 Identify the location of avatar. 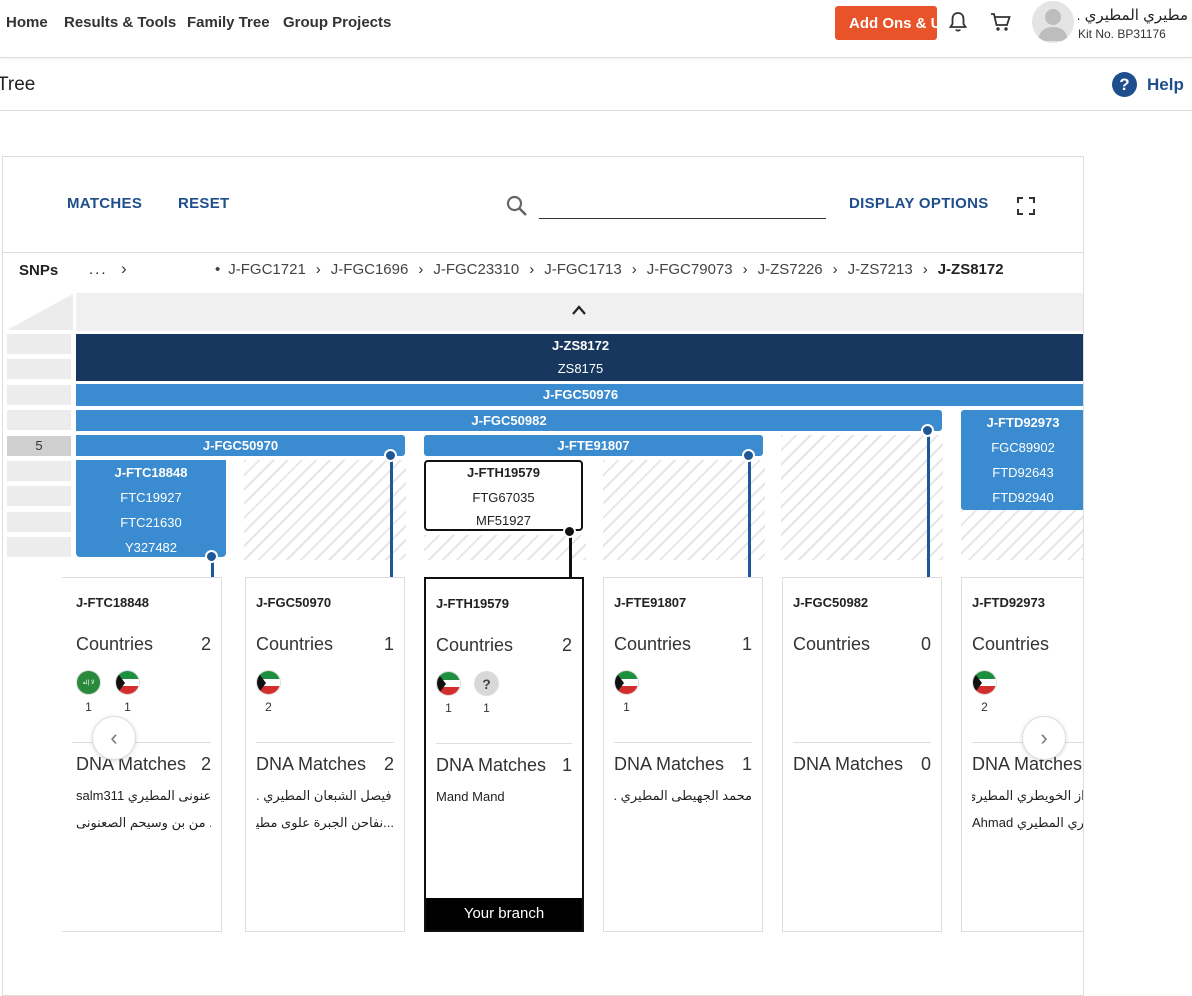
(1053, 22).